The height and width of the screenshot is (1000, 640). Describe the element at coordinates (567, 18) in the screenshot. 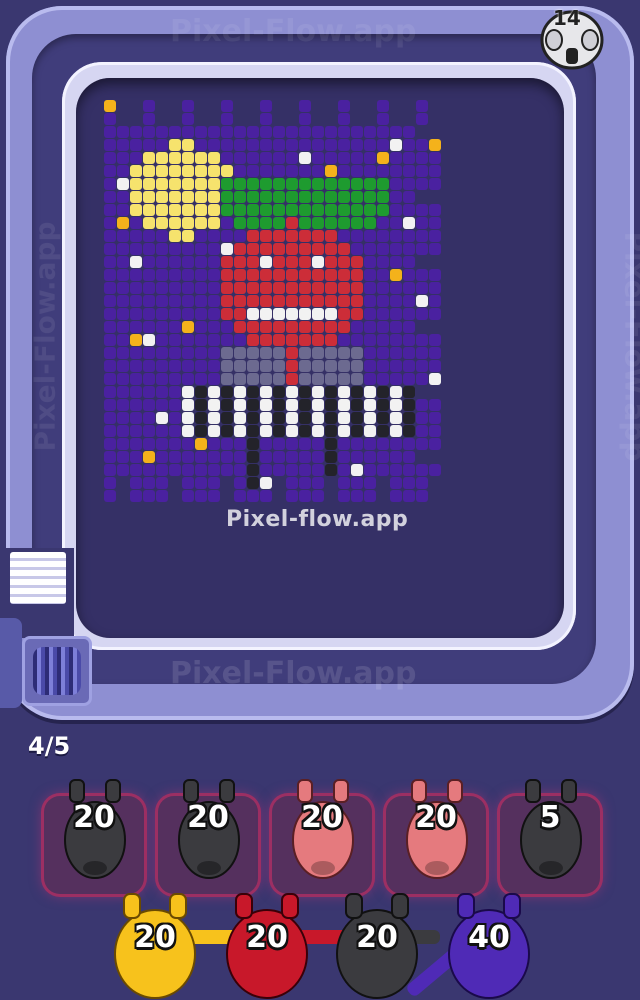

I see `counter-value: 14` at that location.